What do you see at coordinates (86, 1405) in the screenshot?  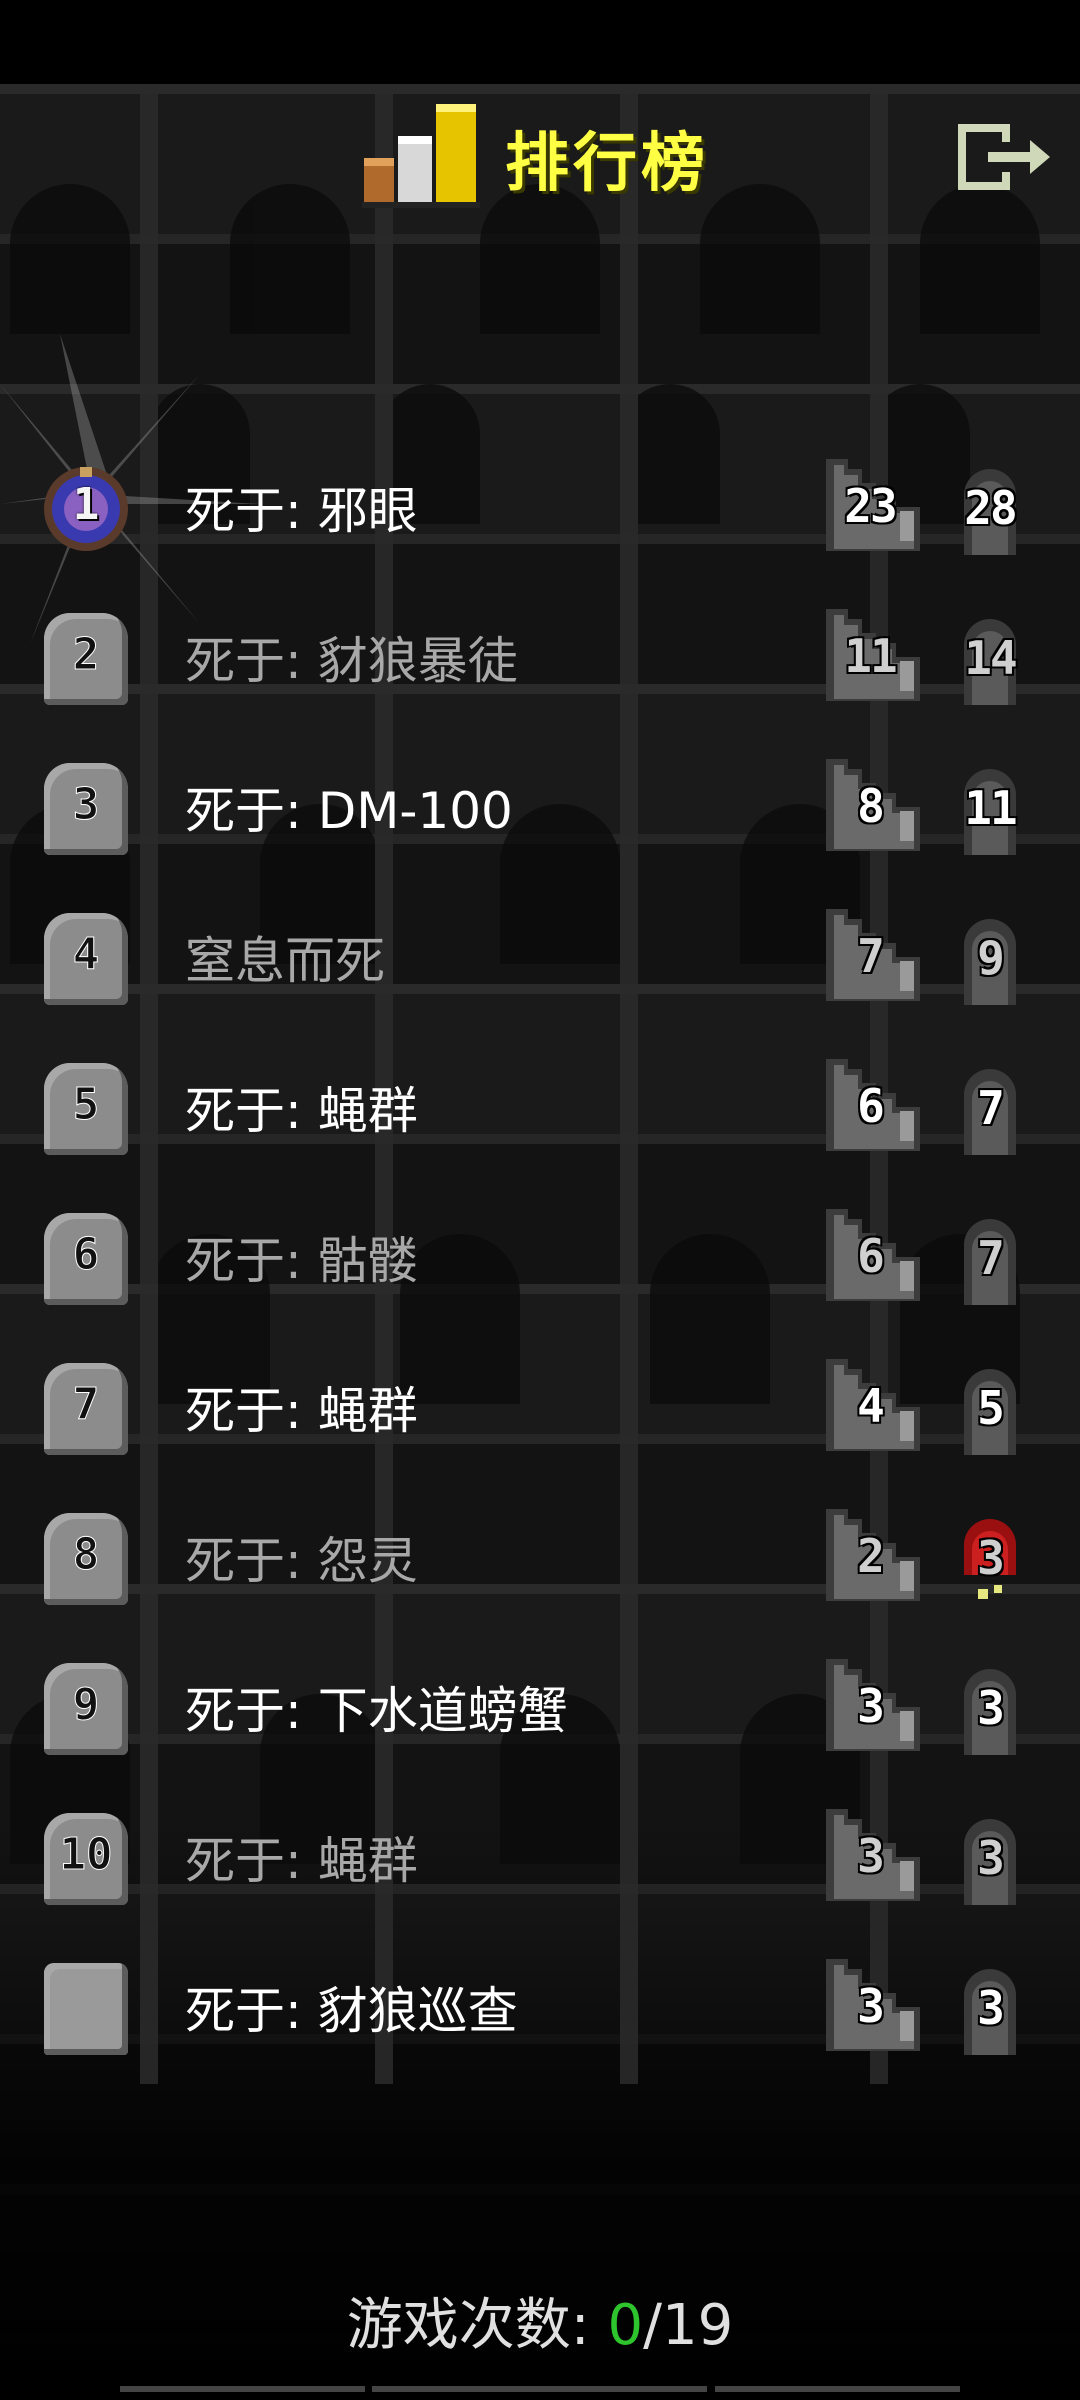 I see `rank-number: 7` at bounding box center [86, 1405].